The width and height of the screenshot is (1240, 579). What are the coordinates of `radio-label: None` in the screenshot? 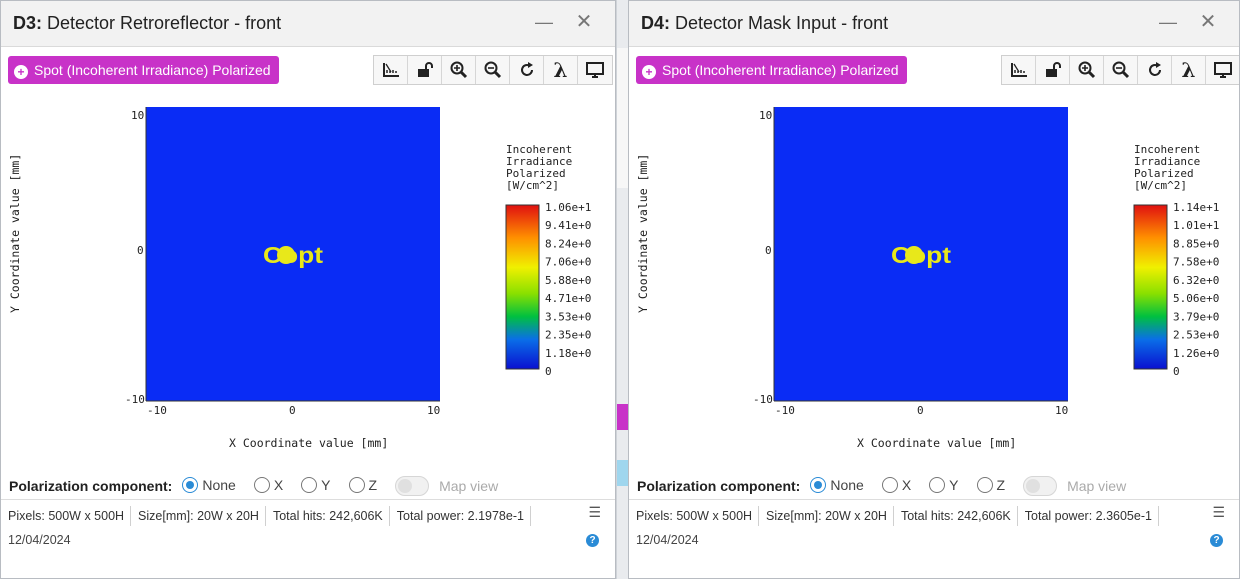 It's located at (847, 484).